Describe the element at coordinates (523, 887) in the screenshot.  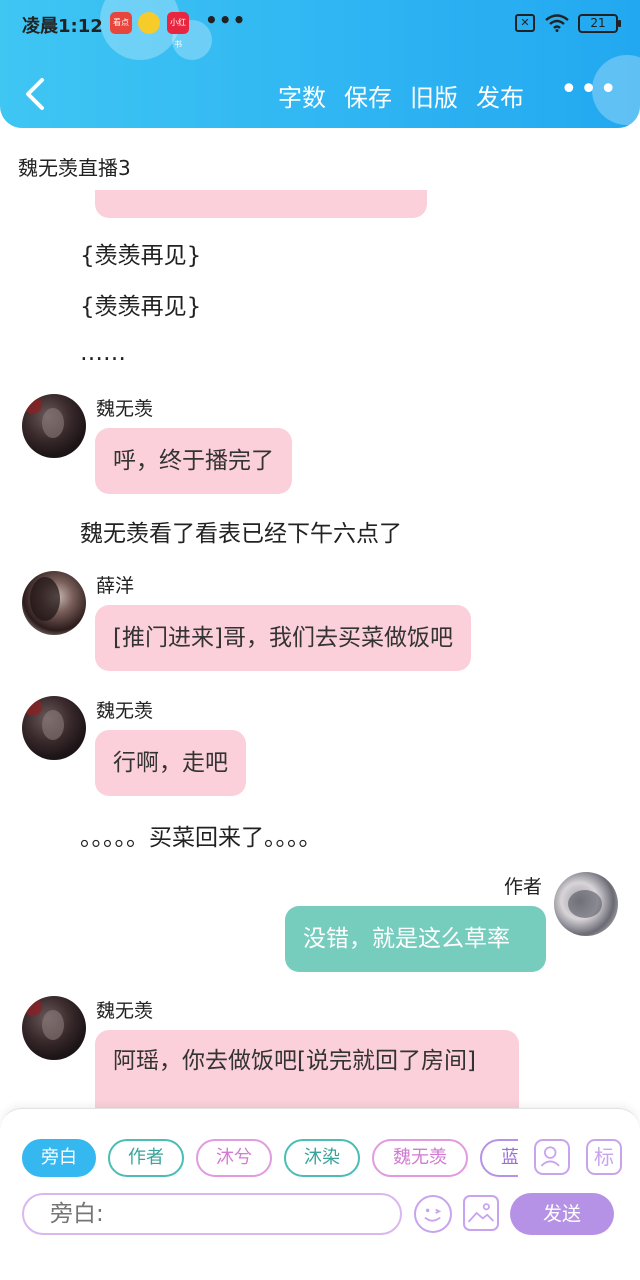
I see `sender-name: 作者` at that location.